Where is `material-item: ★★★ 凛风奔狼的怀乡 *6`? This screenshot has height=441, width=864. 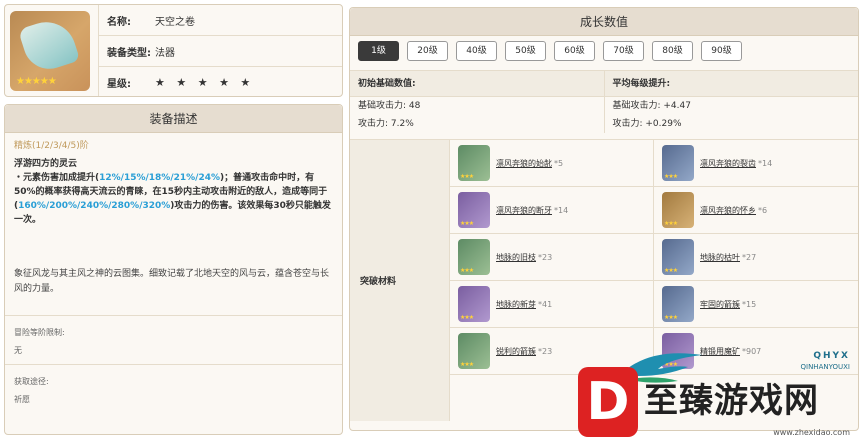
material-item: ★★★ 凛风奔狼的怀乡 *6 is located at coordinates (756, 210).